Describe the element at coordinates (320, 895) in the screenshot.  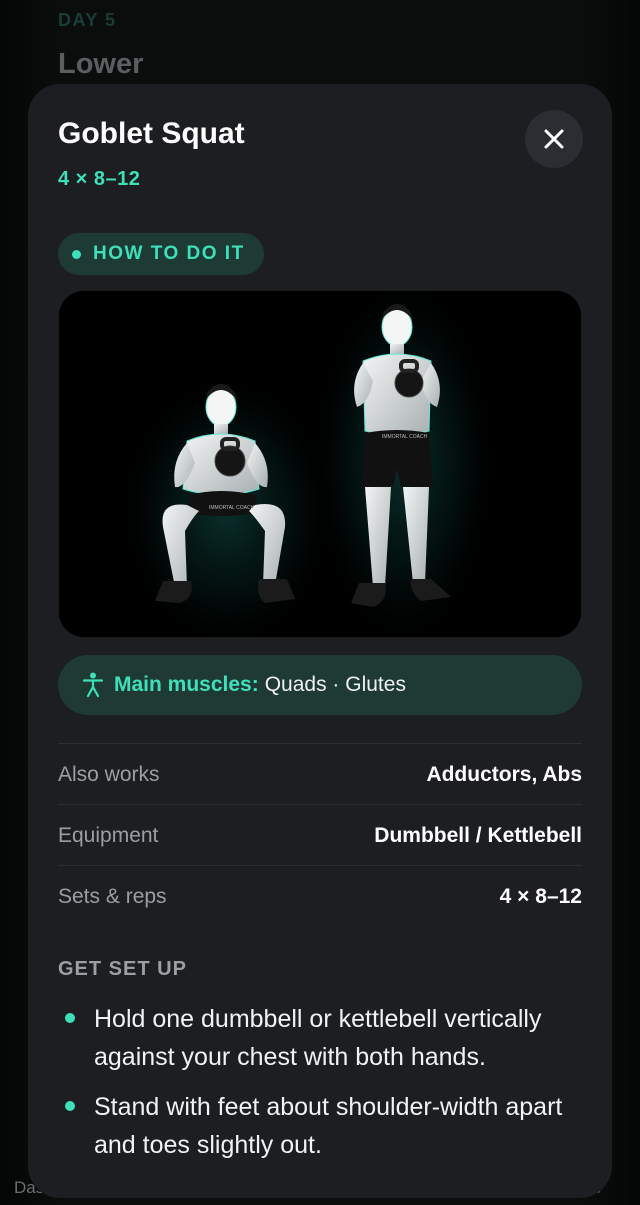
I see `detail-row-sets-reps: Sets & reps 4 × 8–12` at that location.